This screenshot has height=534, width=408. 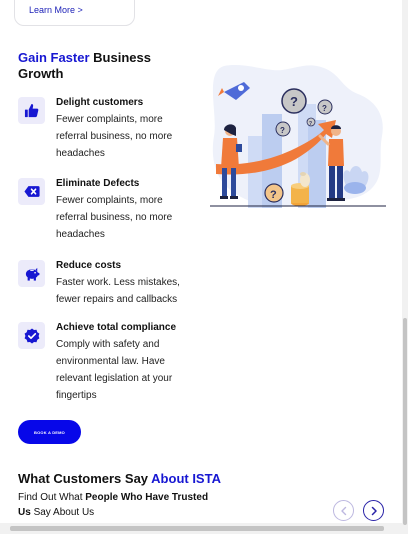 I want to click on customers-title-main: What Customers Say, so click(x=85, y=478).